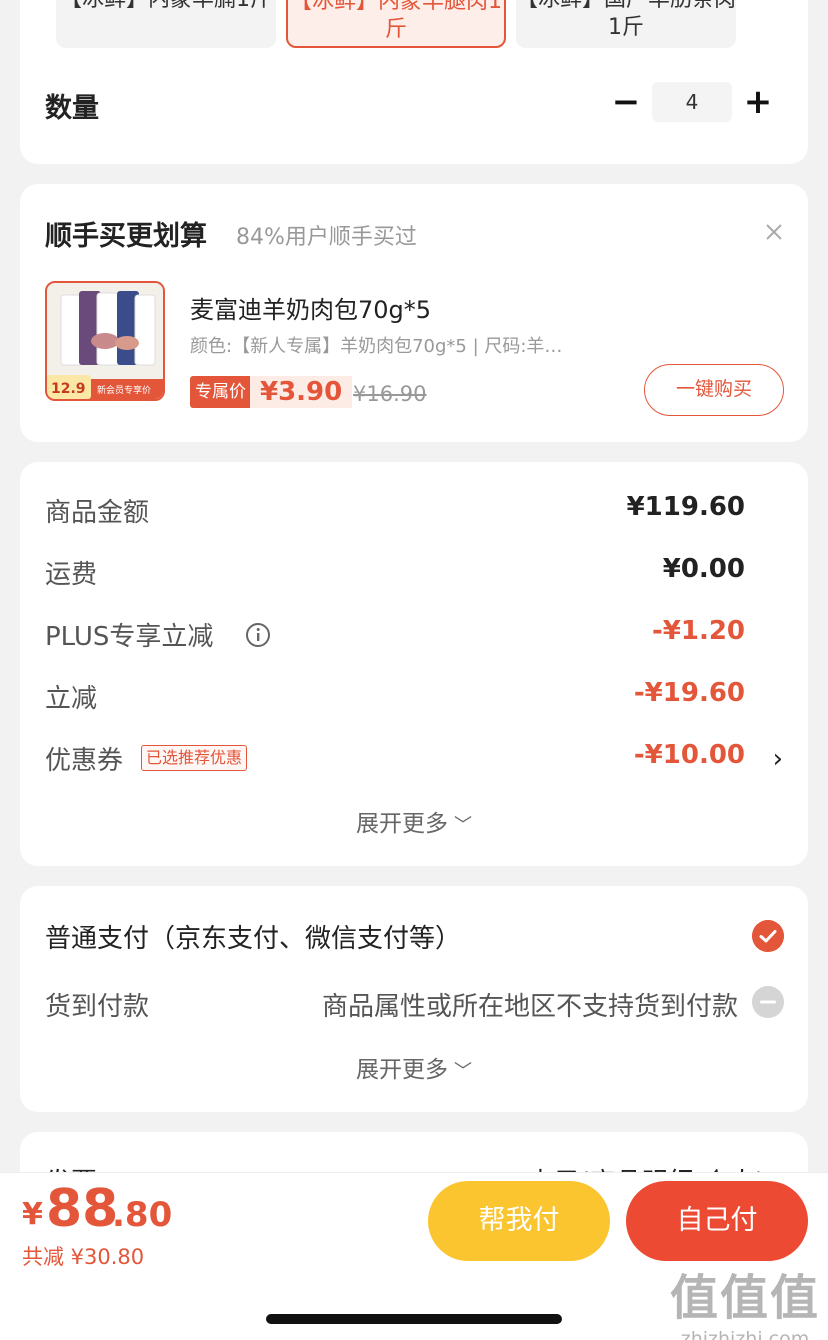 The image size is (828, 1340). What do you see at coordinates (414, 570) in the screenshot?
I see `price-row-shipping: 运费 ¥0.00` at bounding box center [414, 570].